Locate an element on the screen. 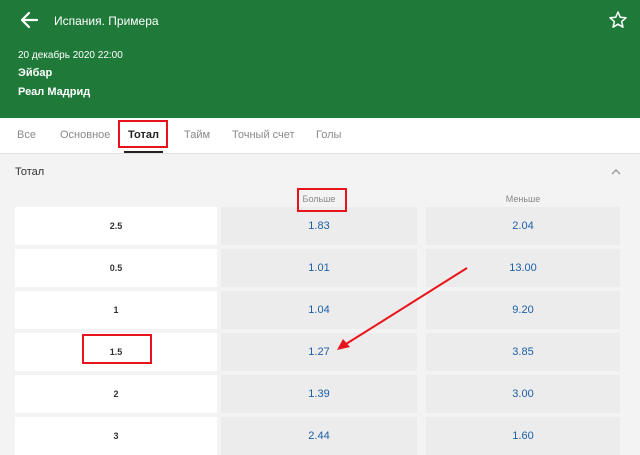 The image size is (640, 455). chevron-up-icon is located at coordinates (616, 172).